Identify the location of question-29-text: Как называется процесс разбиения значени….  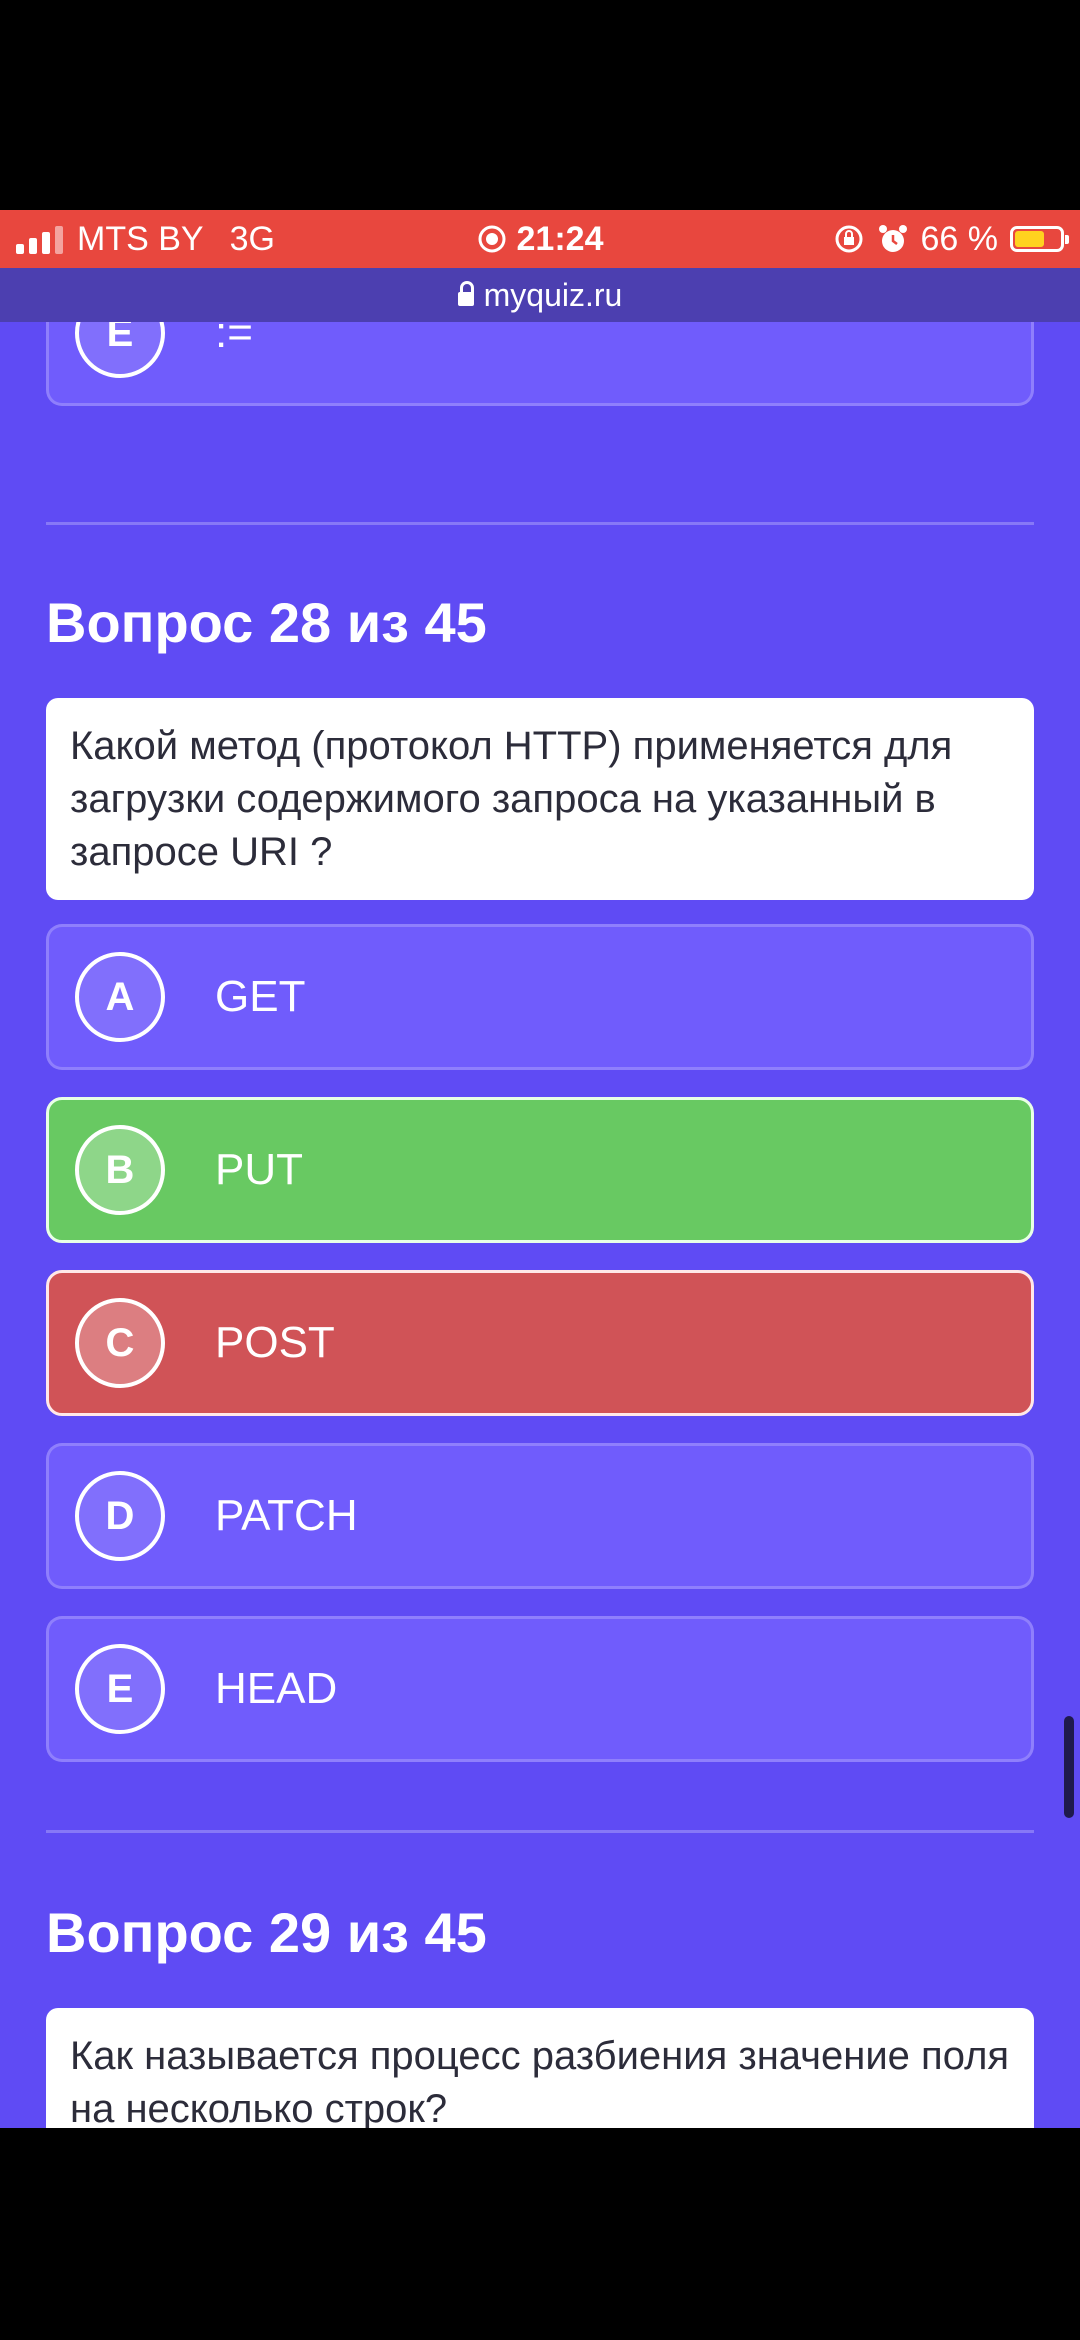
(540, 2081).